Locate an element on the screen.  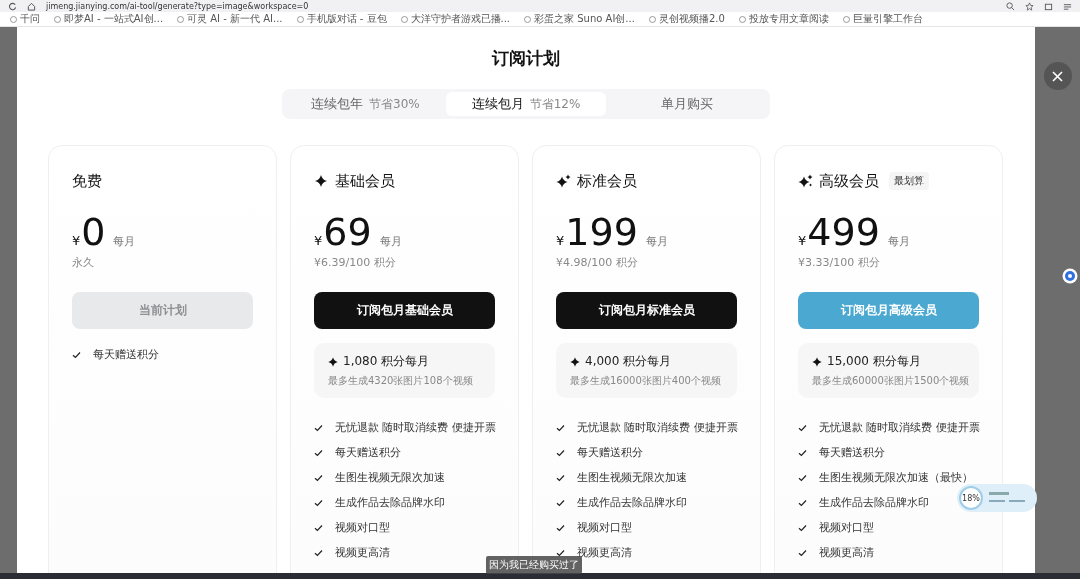
close-button is located at coordinates (1057, 76).